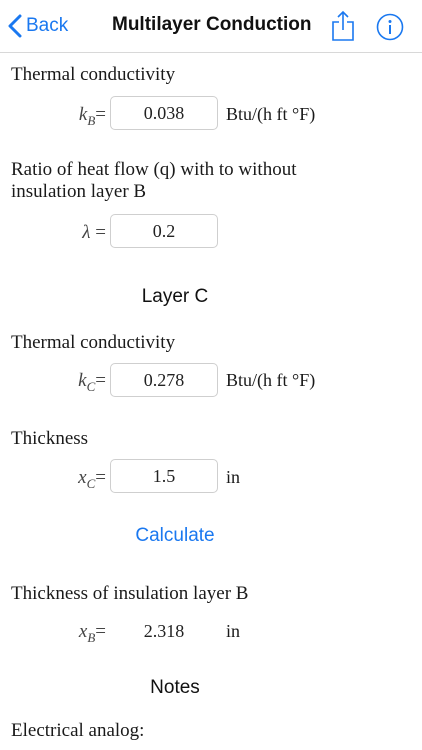 This screenshot has width=422, height=750. What do you see at coordinates (164, 113) in the screenshot?
I see `kb-input: 0.038` at bounding box center [164, 113].